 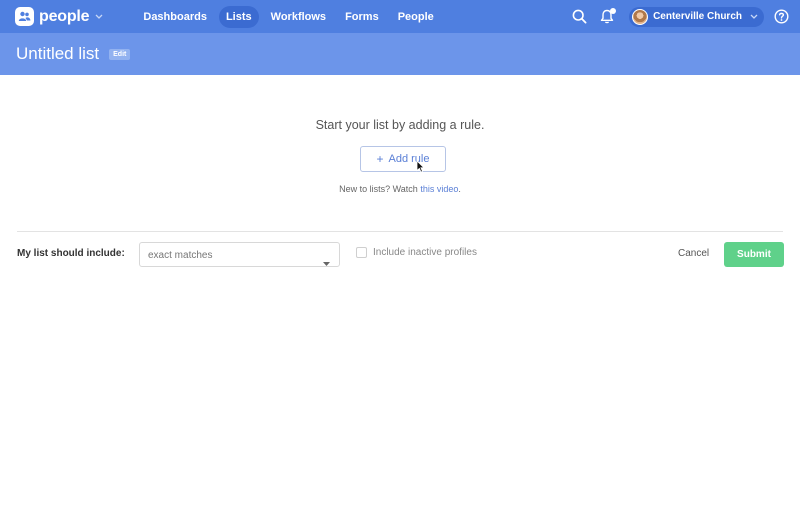 What do you see at coordinates (613, 11) in the screenshot?
I see `notification-dot` at bounding box center [613, 11].